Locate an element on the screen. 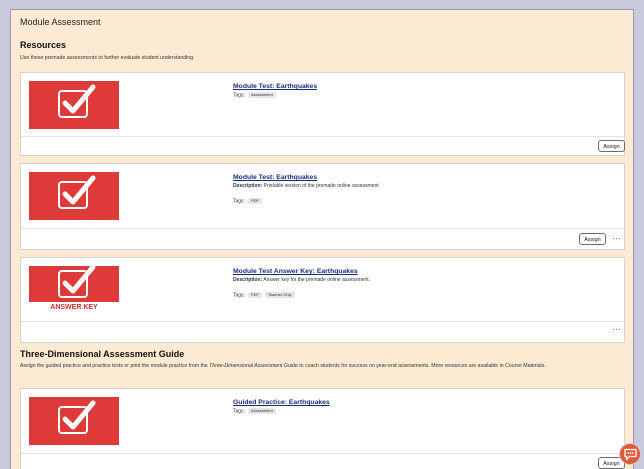 This screenshot has width=644, height=469. card-body: Module Test: Earthquakes Tags: Assessment is located at coordinates (322, 105).